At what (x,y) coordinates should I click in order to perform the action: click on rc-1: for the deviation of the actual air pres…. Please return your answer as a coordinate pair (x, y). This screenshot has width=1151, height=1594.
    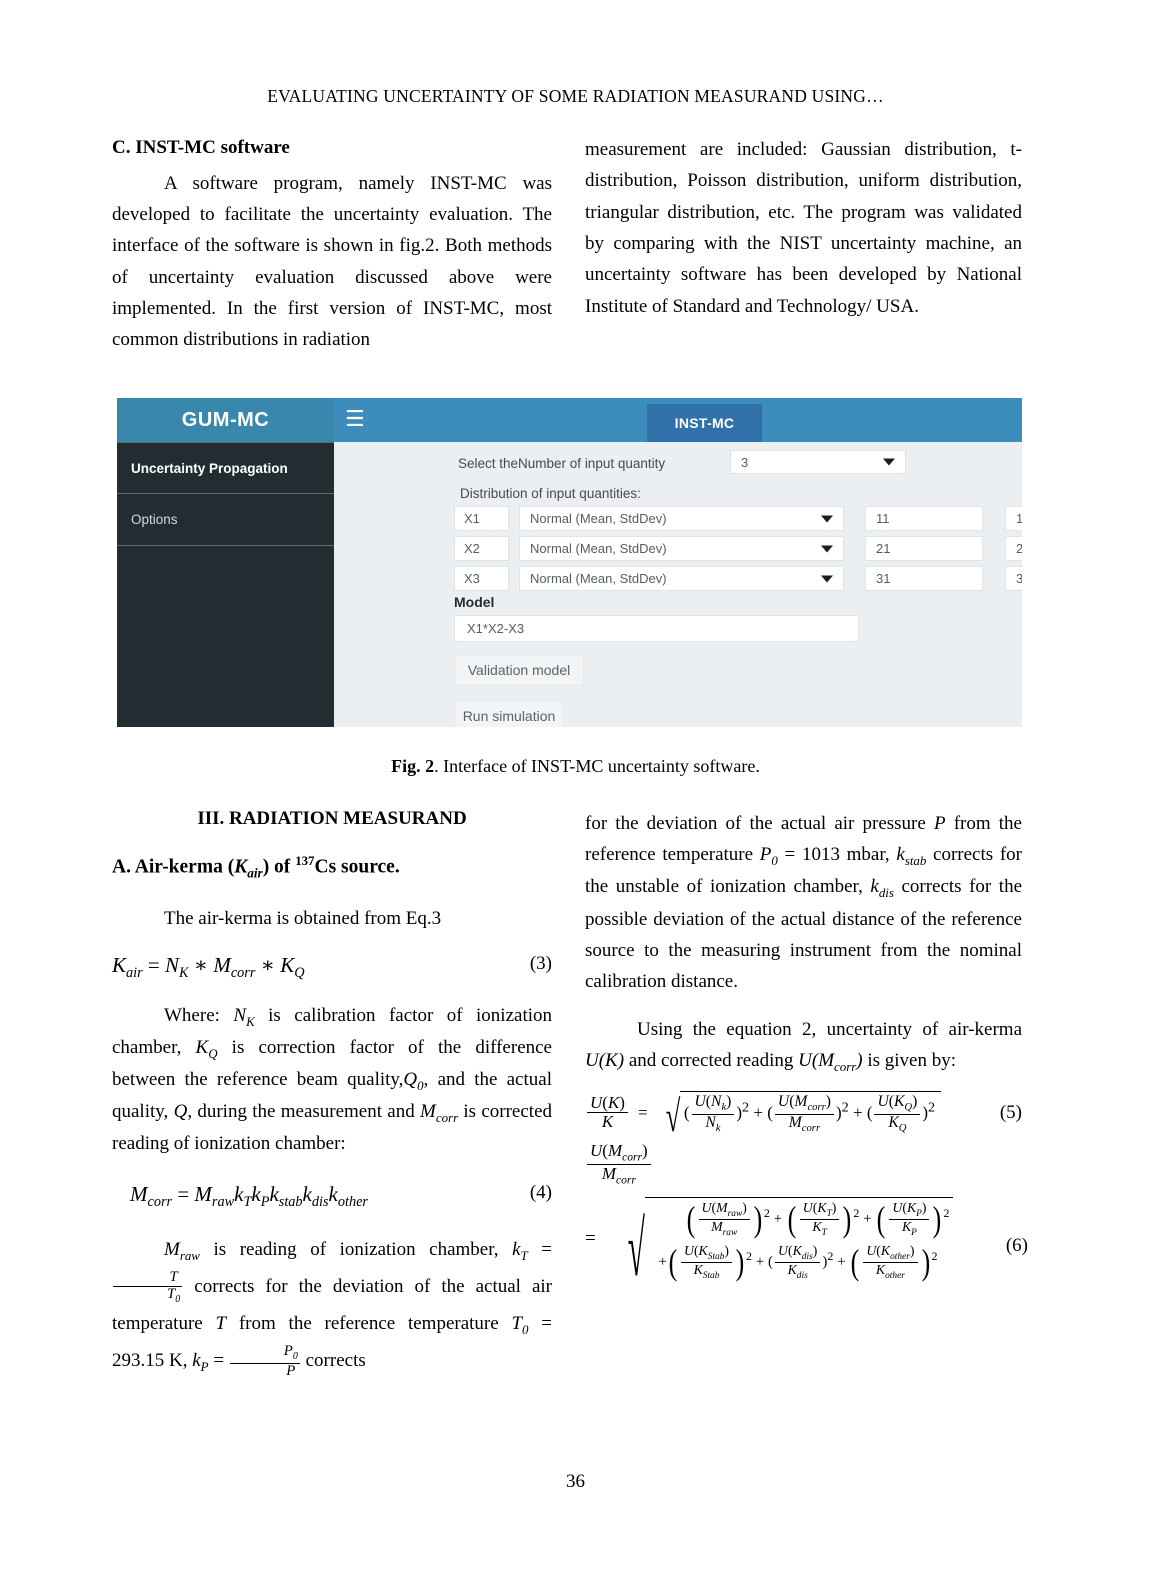
    Looking at the image, I should click on (759, 823).